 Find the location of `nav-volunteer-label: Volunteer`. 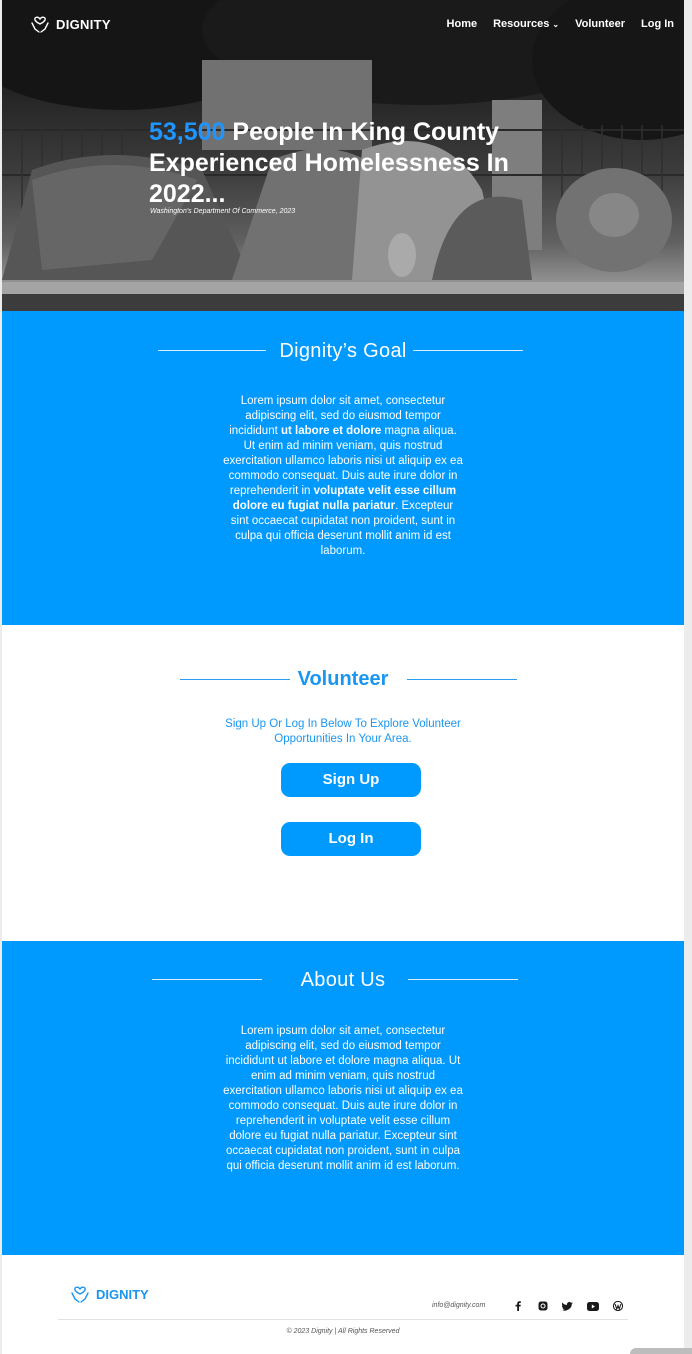

nav-volunteer-label: Volunteer is located at coordinates (600, 24).